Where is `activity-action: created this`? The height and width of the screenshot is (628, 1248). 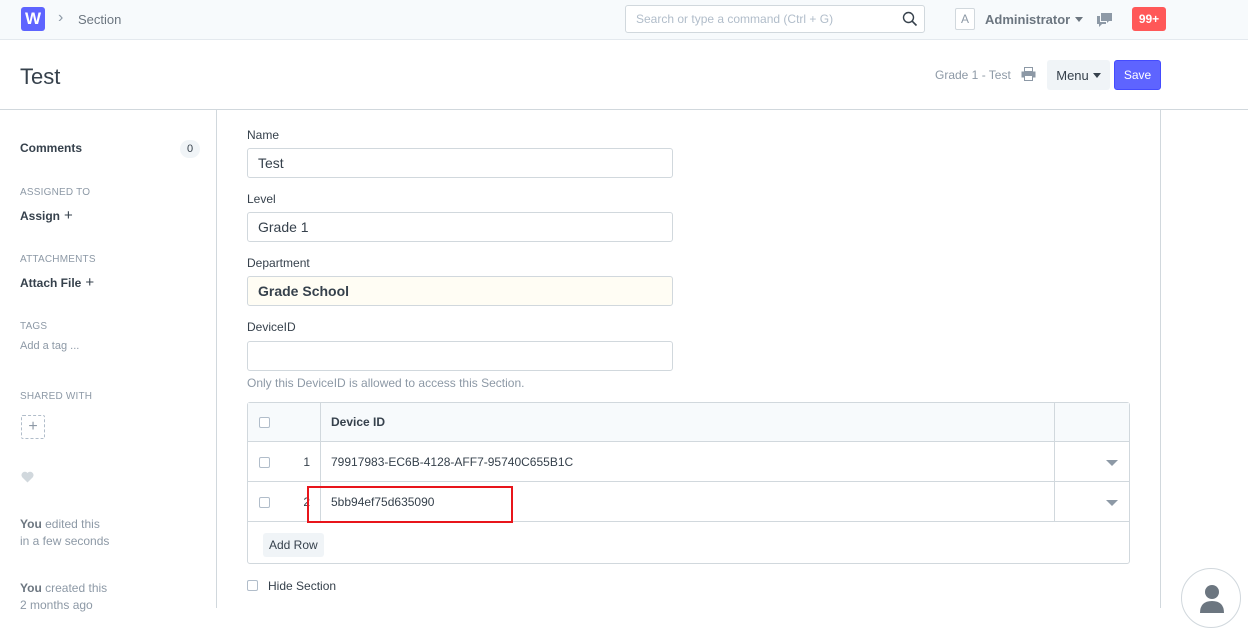
activity-action: created this is located at coordinates (76, 588).